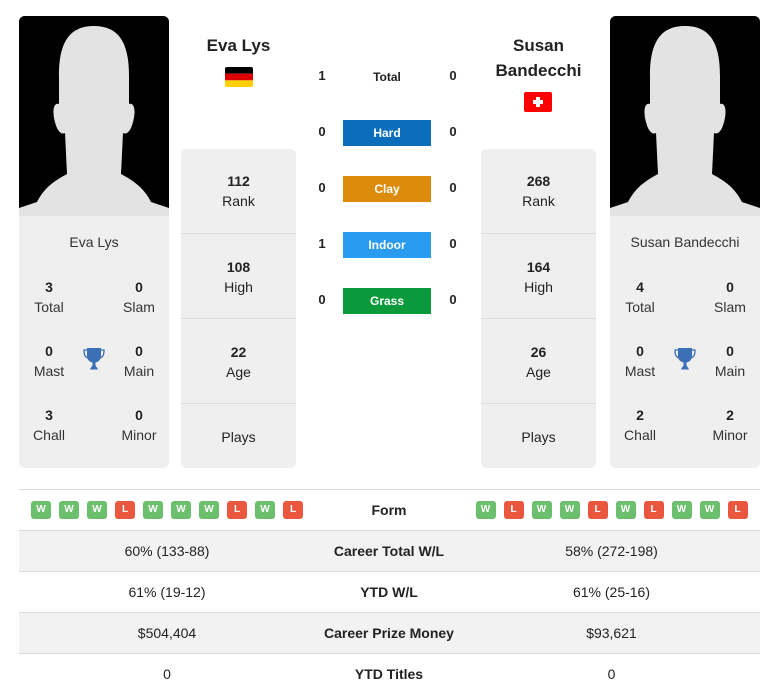  I want to click on player1-stats-panel: 112 Rank 108 High 22 Age Plays, so click(238, 308).